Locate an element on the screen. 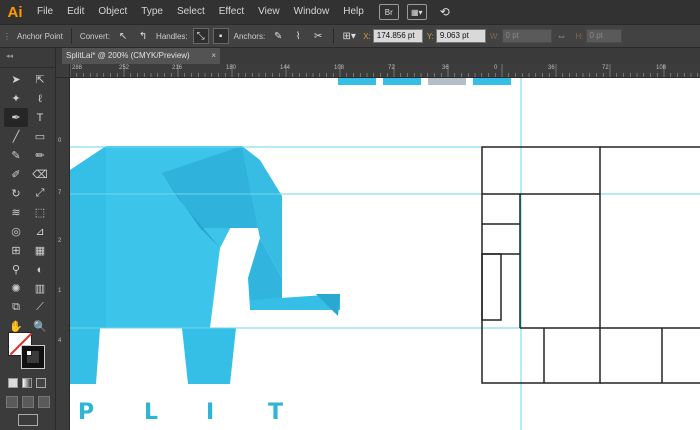 This screenshot has height=430, width=700. fill-stroke-swatches is located at coordinates (29, 354).